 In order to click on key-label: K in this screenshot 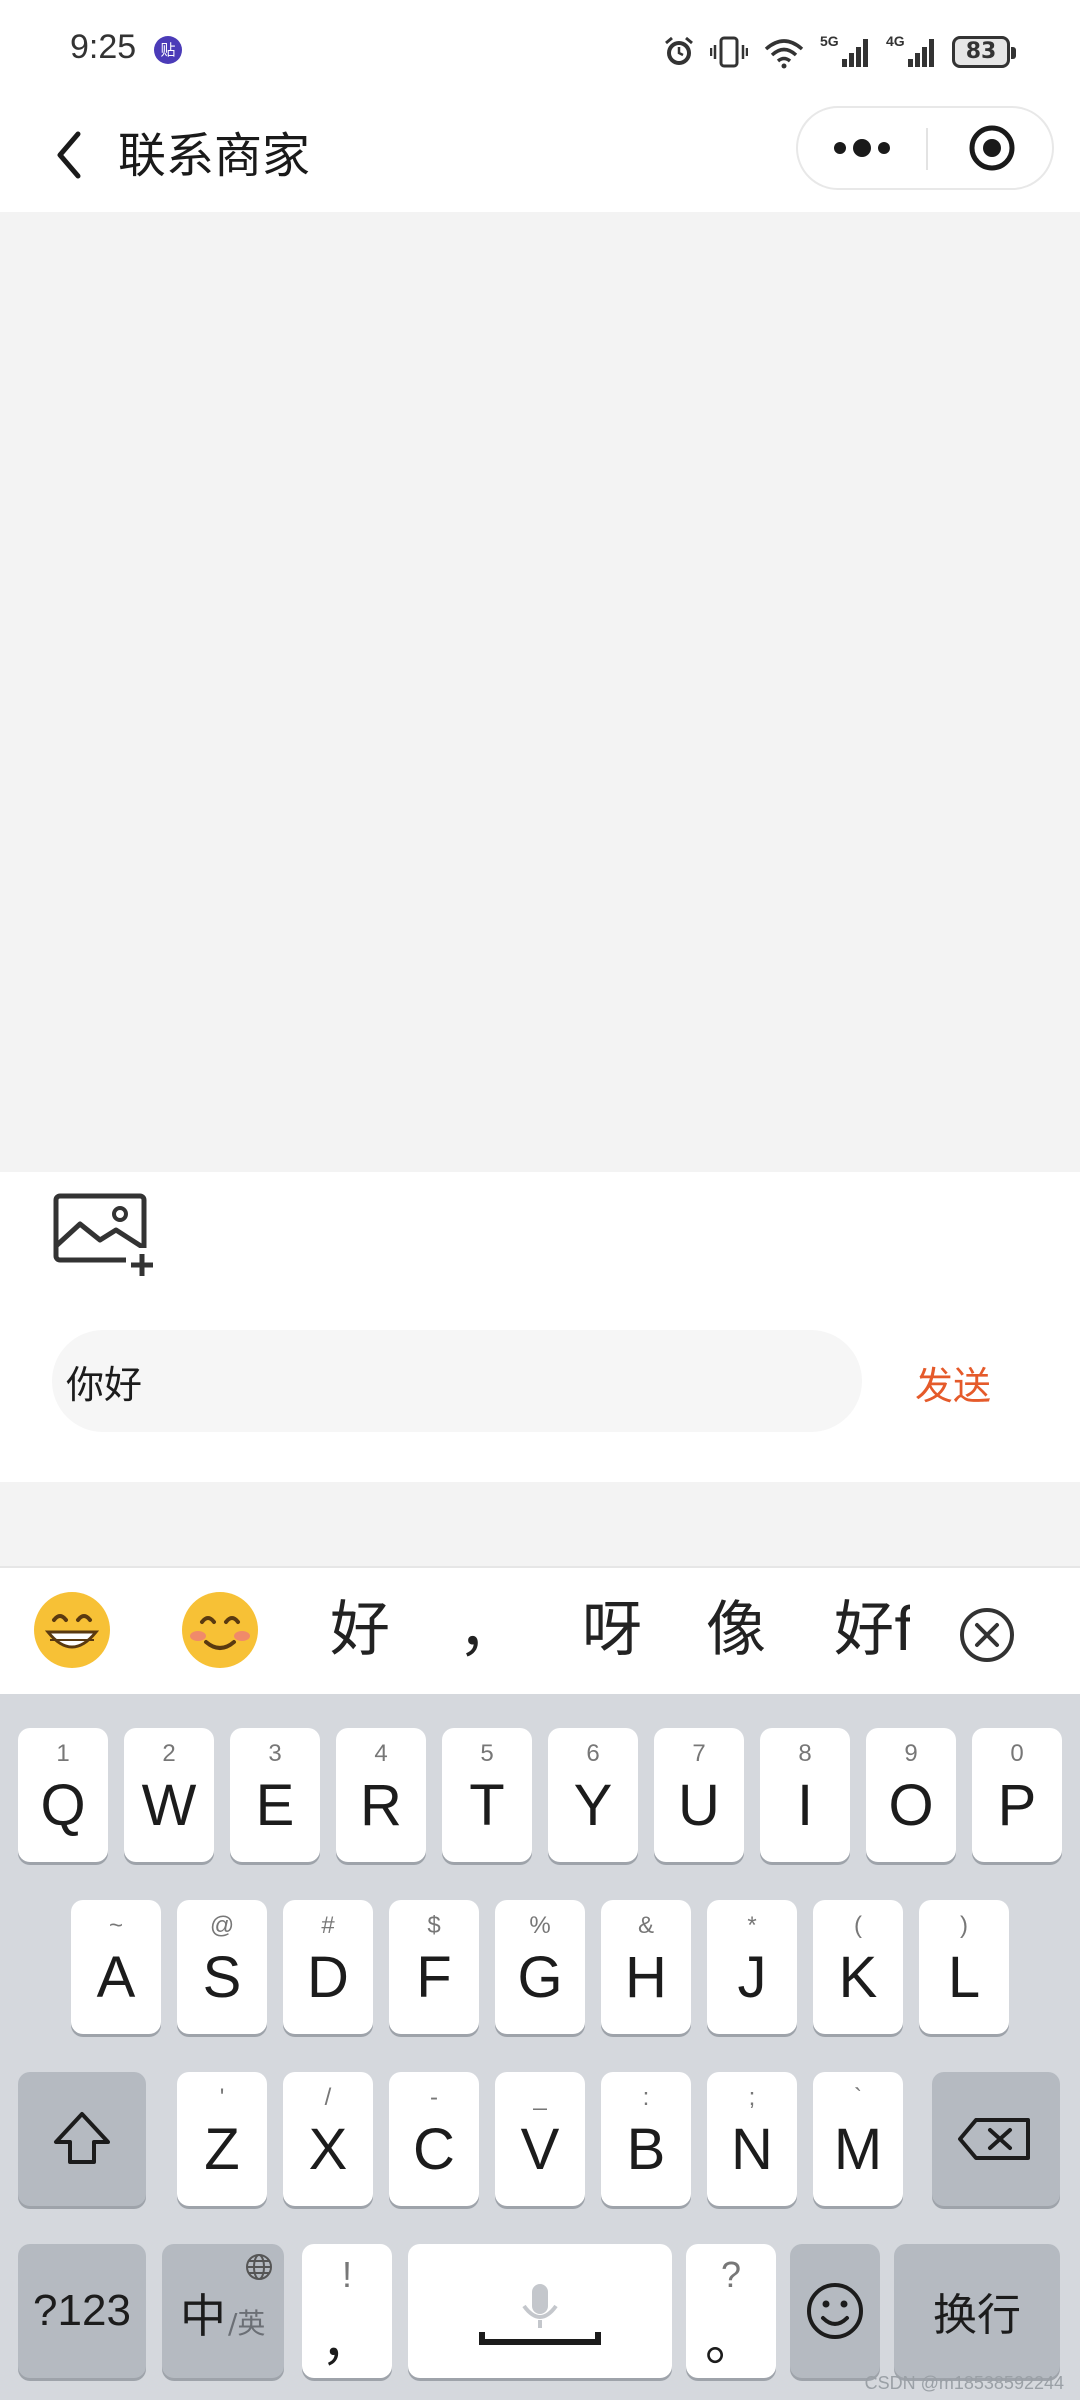, I will do `click(858, 1977)`.